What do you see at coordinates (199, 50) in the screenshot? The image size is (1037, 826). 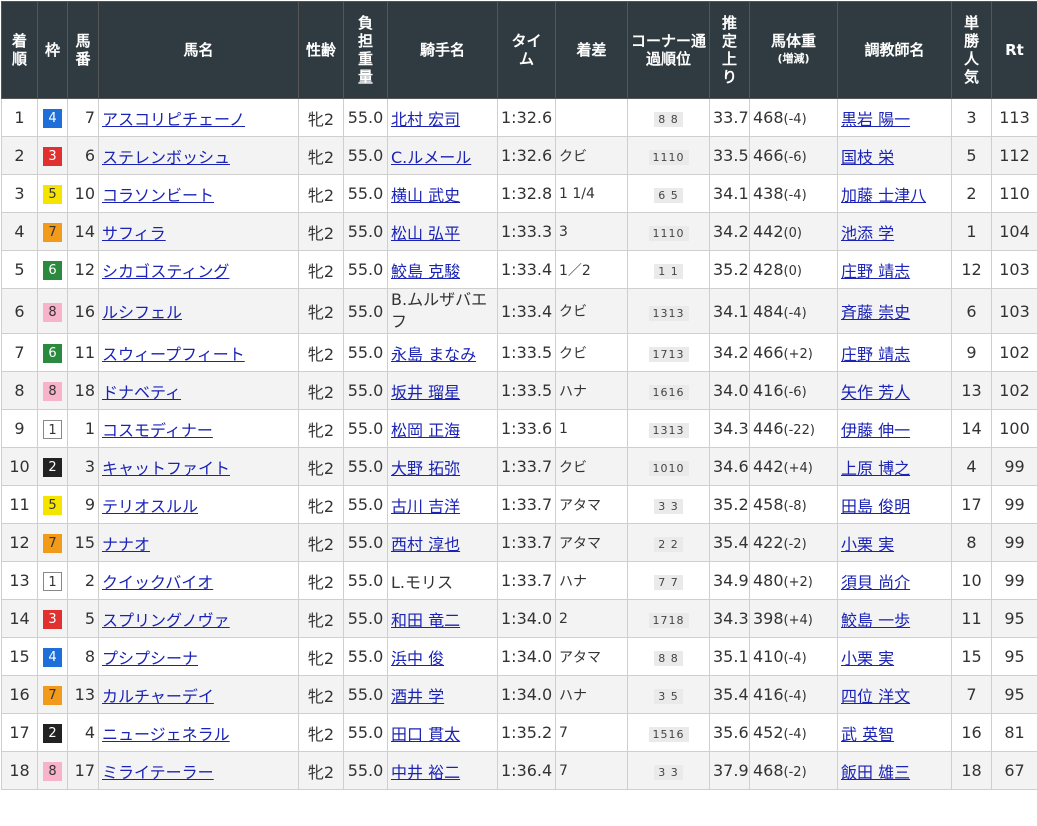 I see `header-horse-name: 馬名` at bounding box center [199, 50].